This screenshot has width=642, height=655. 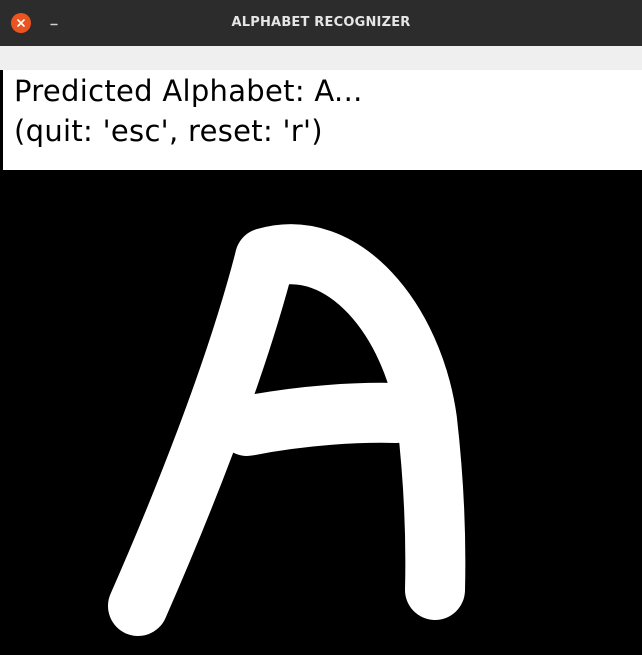 What do you see at coordinates (321, 58) in the screenshot?
I see `toolbar-strip` at bounding box center [321, 58].